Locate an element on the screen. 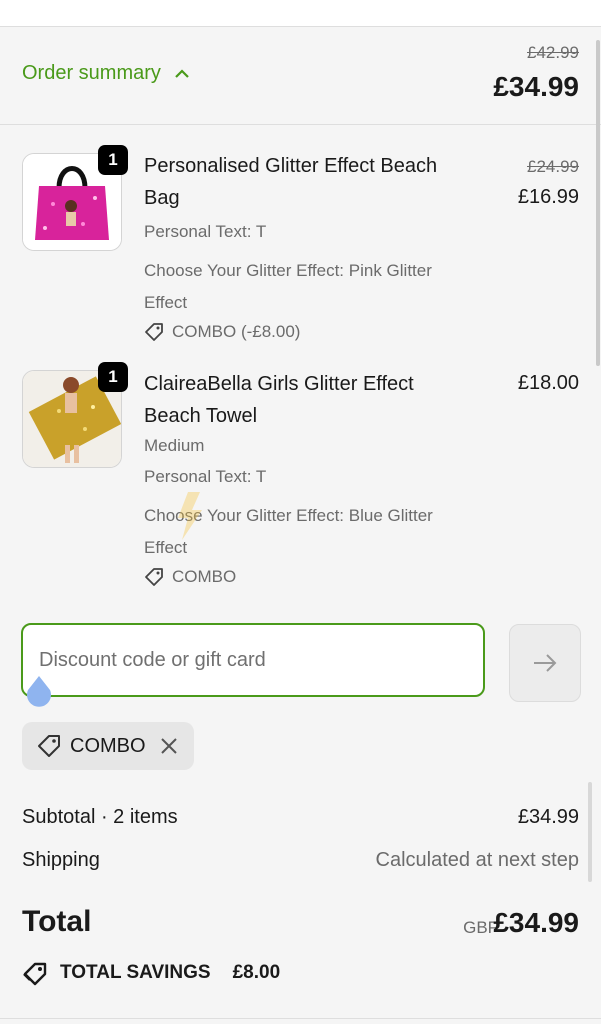  item-discount: COMBO is located at coordinates (190, 577).